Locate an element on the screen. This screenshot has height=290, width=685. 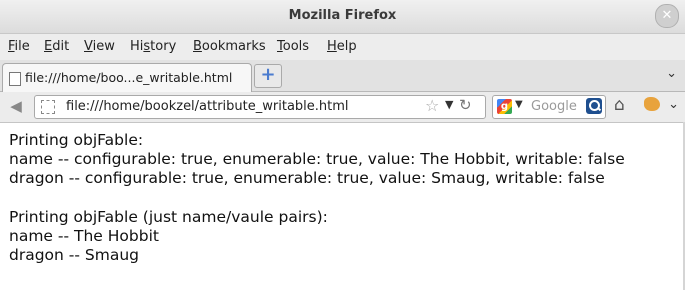
menu-edit: Edit is located at coordinates (56, 46).